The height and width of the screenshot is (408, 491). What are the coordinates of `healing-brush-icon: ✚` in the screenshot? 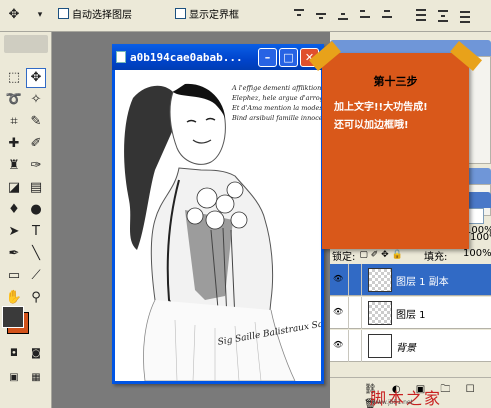 It's located at (14, 144).